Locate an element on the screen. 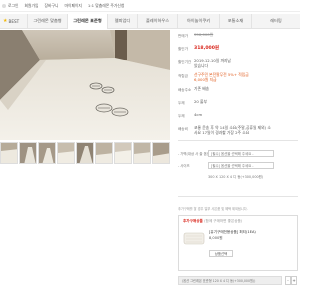 The height and width of the screenshot is (300, 320). selected-option-text: 300 X 120 X 4 디 동(+300,000원) is located at coordinates (236, 177).